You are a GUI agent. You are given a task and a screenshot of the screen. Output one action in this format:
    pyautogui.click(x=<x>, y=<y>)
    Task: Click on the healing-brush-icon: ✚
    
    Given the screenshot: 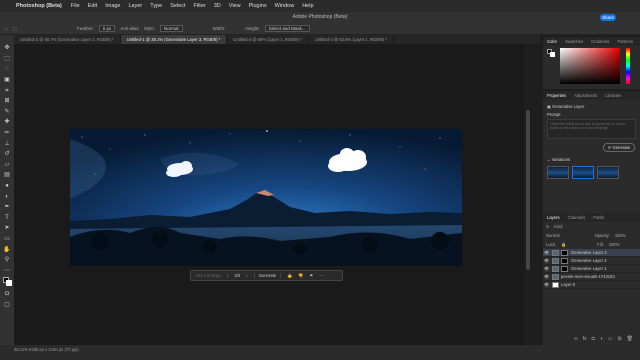 What is the action you would take?
    pyautogui.click(x=7, y=122)
    